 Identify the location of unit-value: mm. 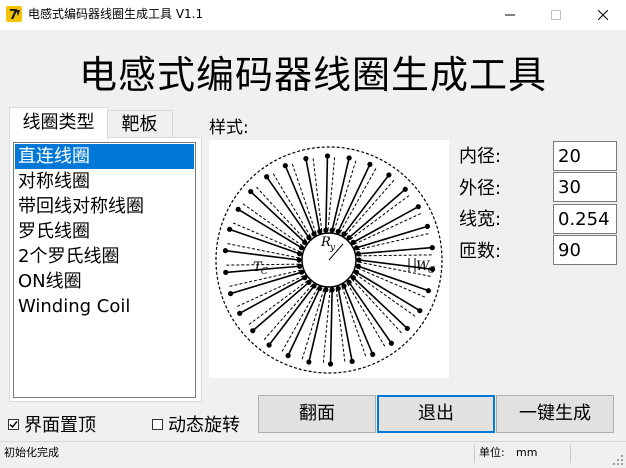
(527, 452).